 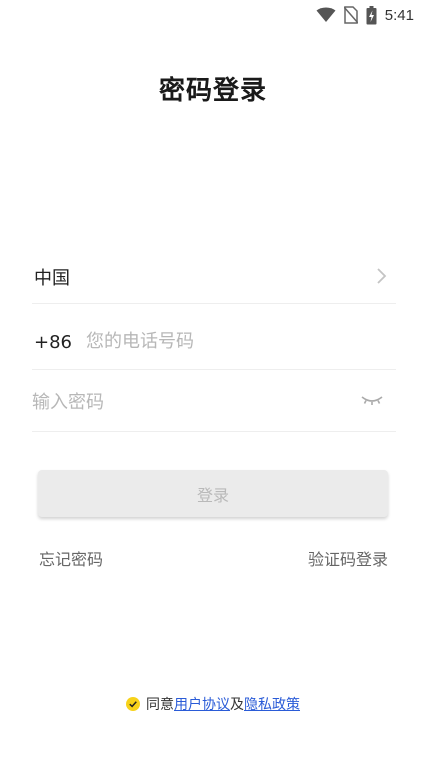 What do you see at coordinates (371, 14) in the screenshot?
I see `battery-charging-icon` at bounding box center [371, 14].